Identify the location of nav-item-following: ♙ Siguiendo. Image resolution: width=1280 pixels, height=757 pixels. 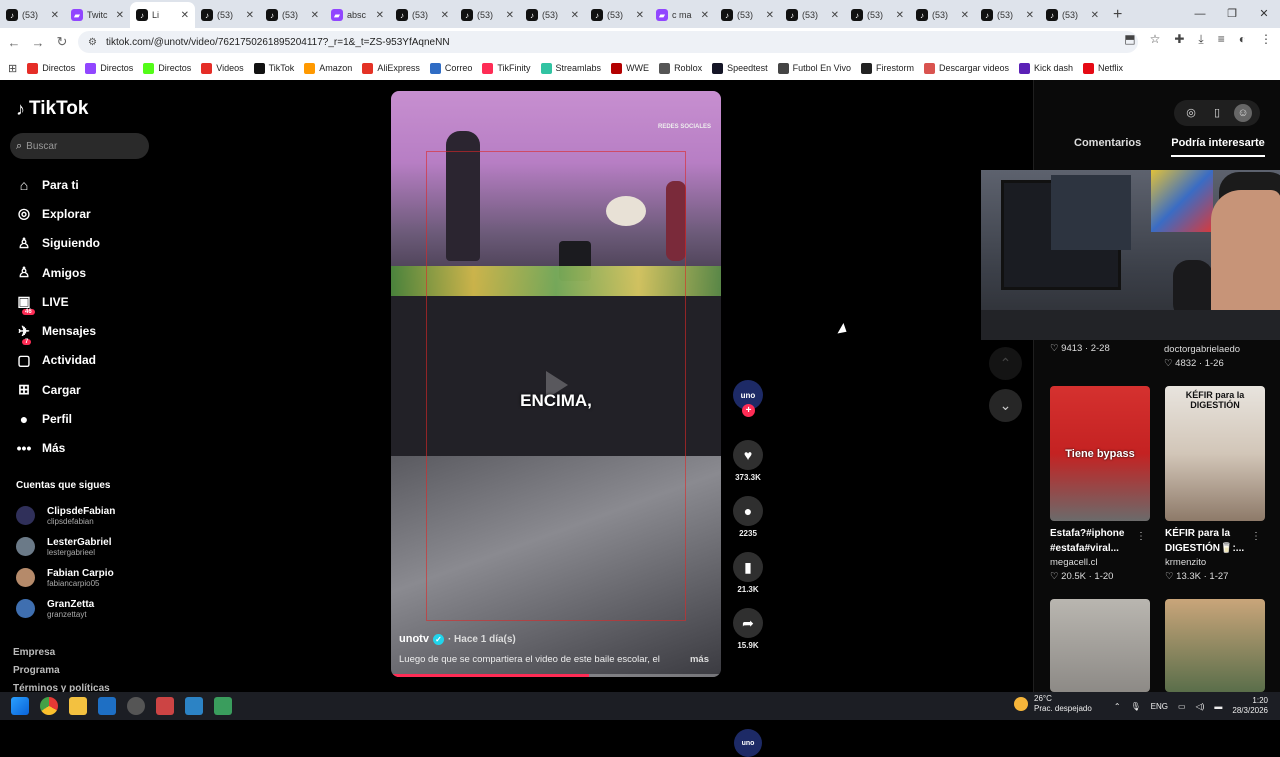
(58, 243).